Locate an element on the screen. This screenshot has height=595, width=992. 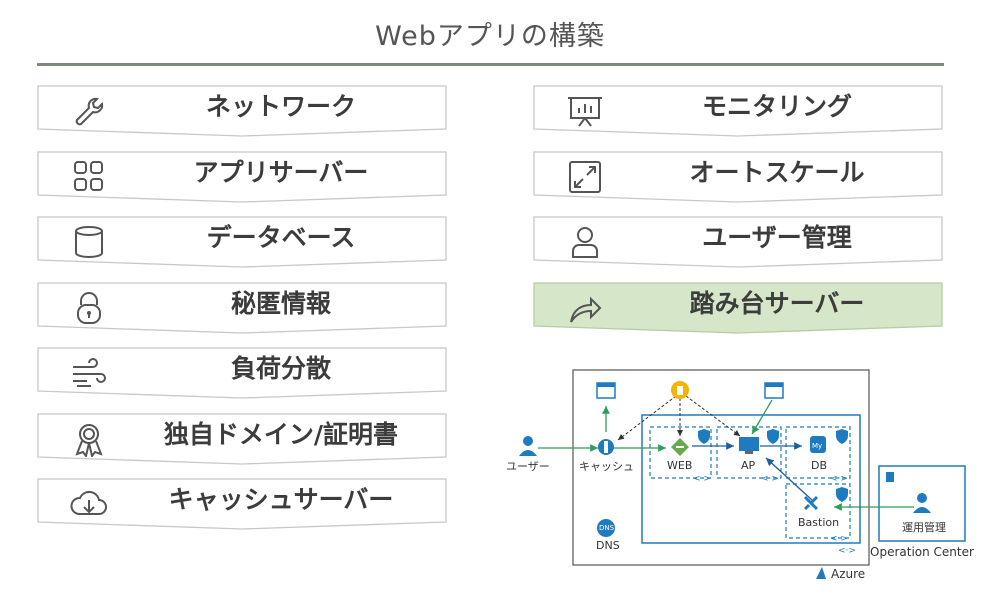
svg-text: My is located at coordinates (817, 446).